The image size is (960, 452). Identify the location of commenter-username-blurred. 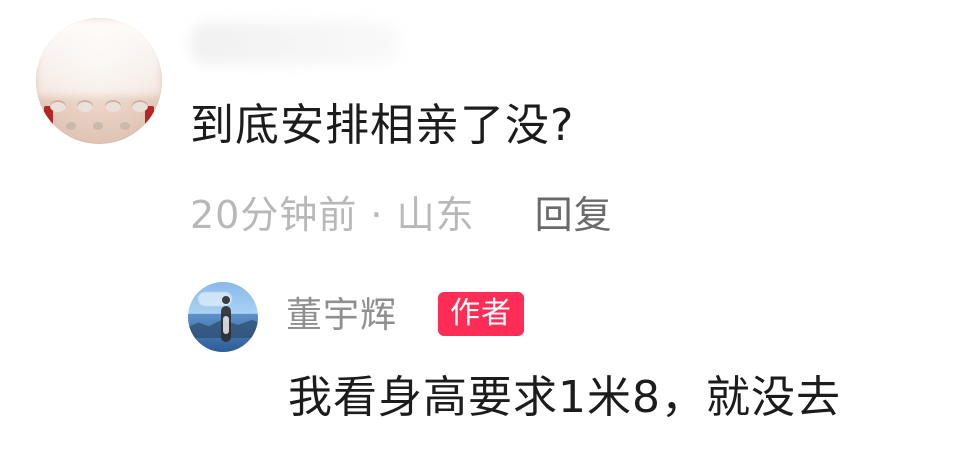
(295, 43).